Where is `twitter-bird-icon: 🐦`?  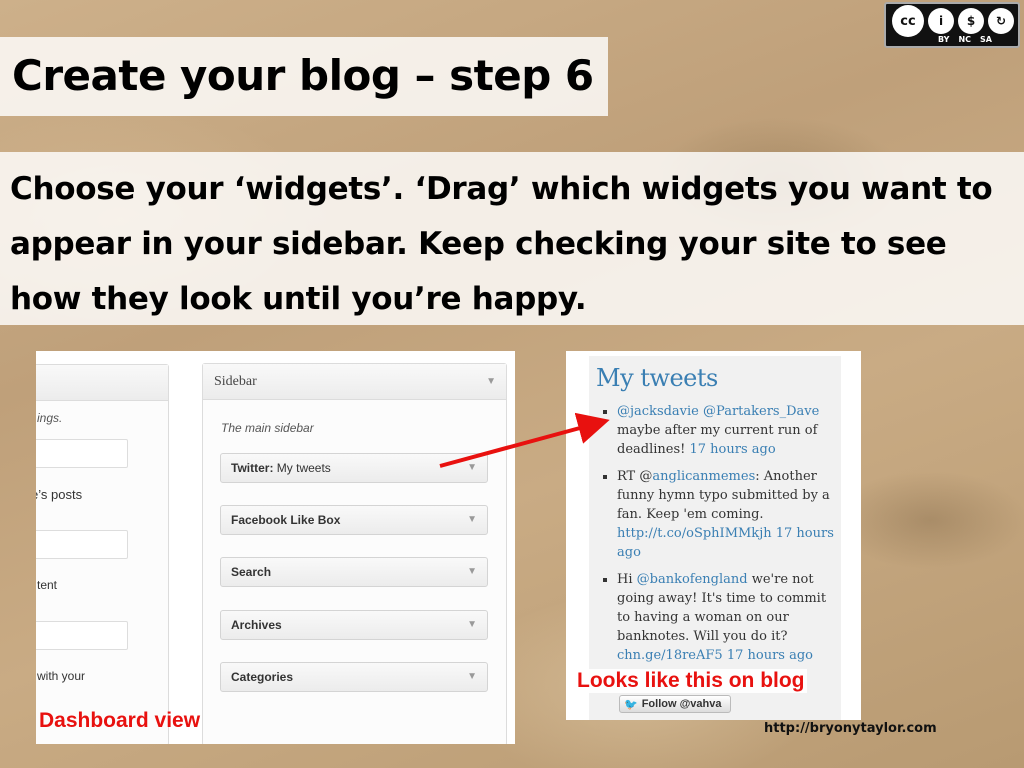
twitter-bird-icon: 🐦 is located at coordinates (631, 704).